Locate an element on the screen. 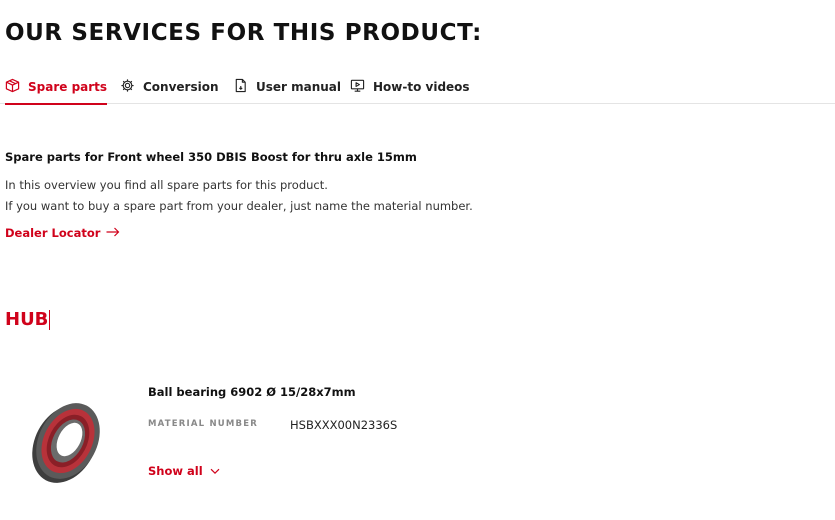 The image size is (835, 520). section-title-text: HUB is located at coordinates (27, 319).